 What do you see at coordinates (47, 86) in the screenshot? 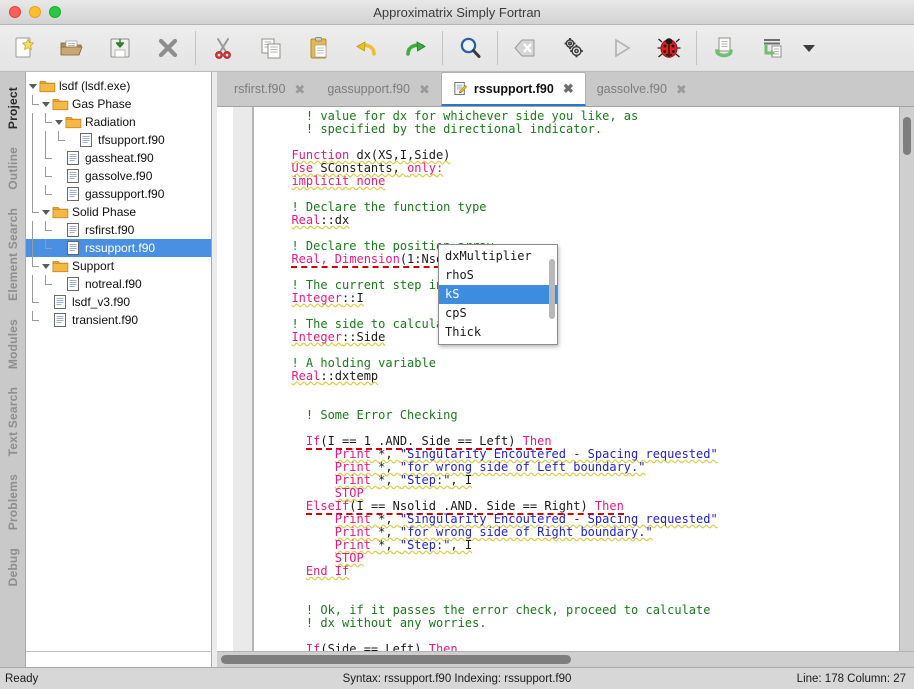
I see `folder-icon-wrap` at bounding box center [47, 86].